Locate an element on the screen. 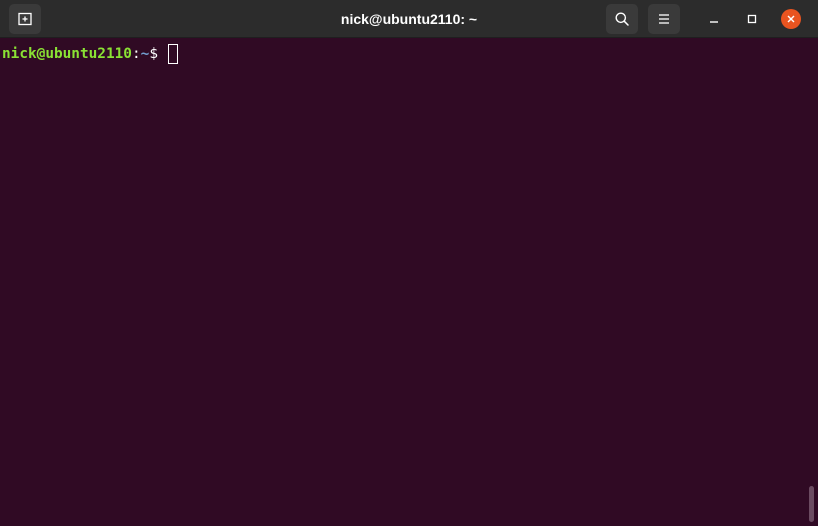 This screenshot has height=526, width=818. maximize-icon is located at coordinates (752, 19).